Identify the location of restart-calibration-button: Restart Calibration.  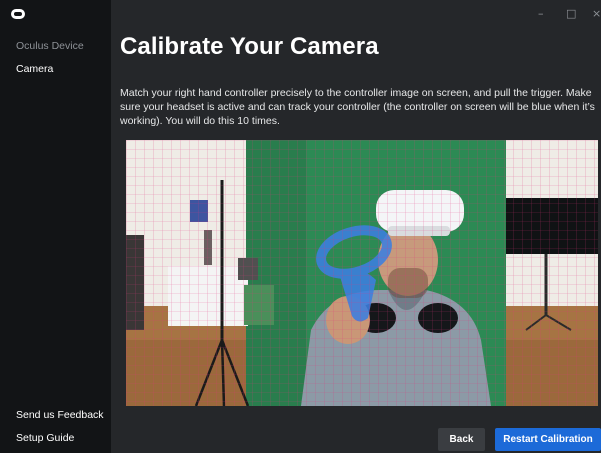
(548, 439).